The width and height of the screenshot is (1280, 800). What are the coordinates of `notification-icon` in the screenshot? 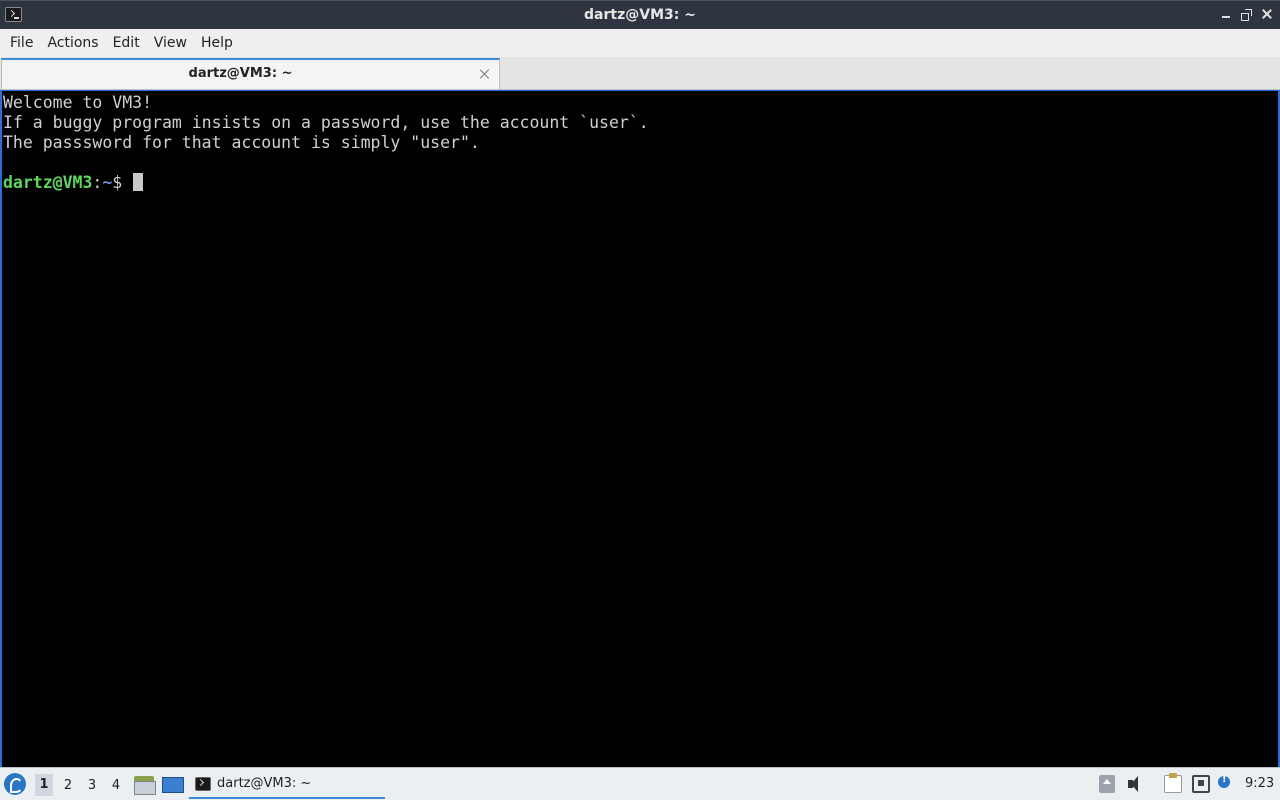 It's located at (1224, 781).